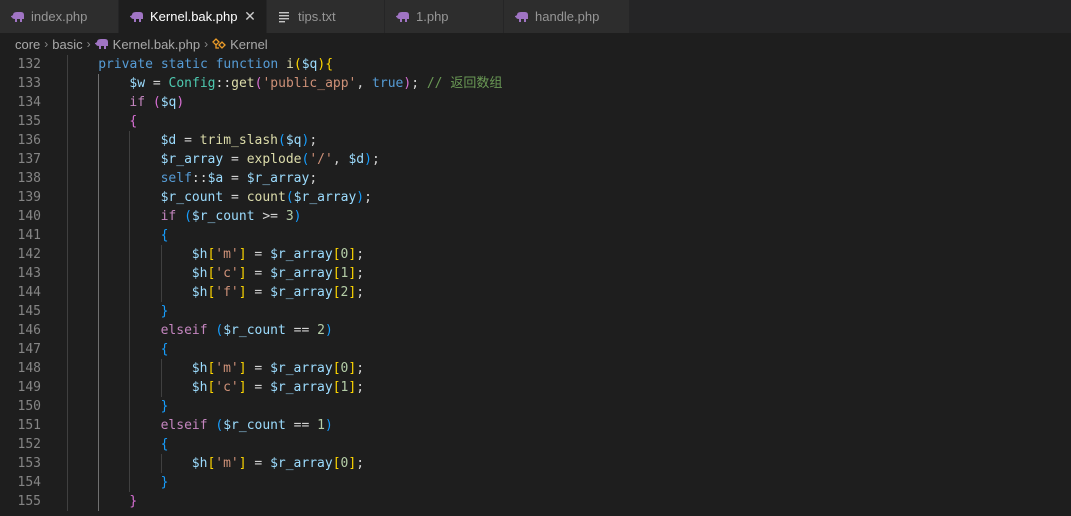  I want to click on breadcrumb-item: Kernel.bak.php, so click(156, 44).